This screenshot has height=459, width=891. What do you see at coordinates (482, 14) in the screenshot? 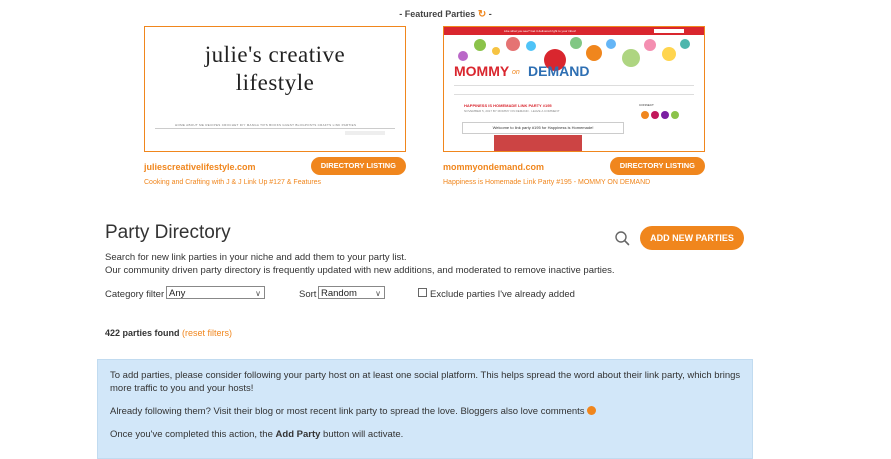
I see `refresh-icon: ↻` at bounding box center [482, 14].